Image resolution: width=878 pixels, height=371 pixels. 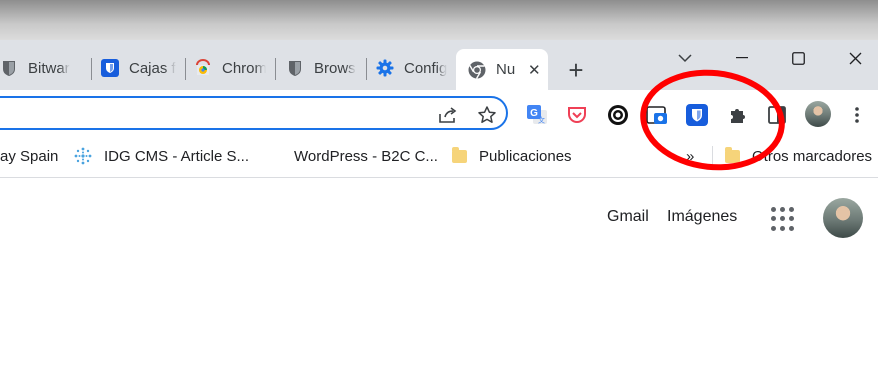 What do you see at coordinates (83, 156) in the screenshot?
I see `idg-dots-icon` at bounding box center [83, 156].